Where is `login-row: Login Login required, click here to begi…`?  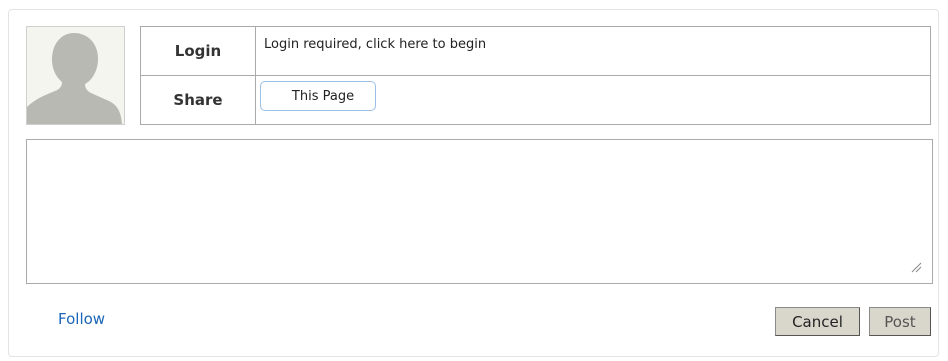
login-row: Login Login required, click here to begi… is located at coordinates (535, 51).